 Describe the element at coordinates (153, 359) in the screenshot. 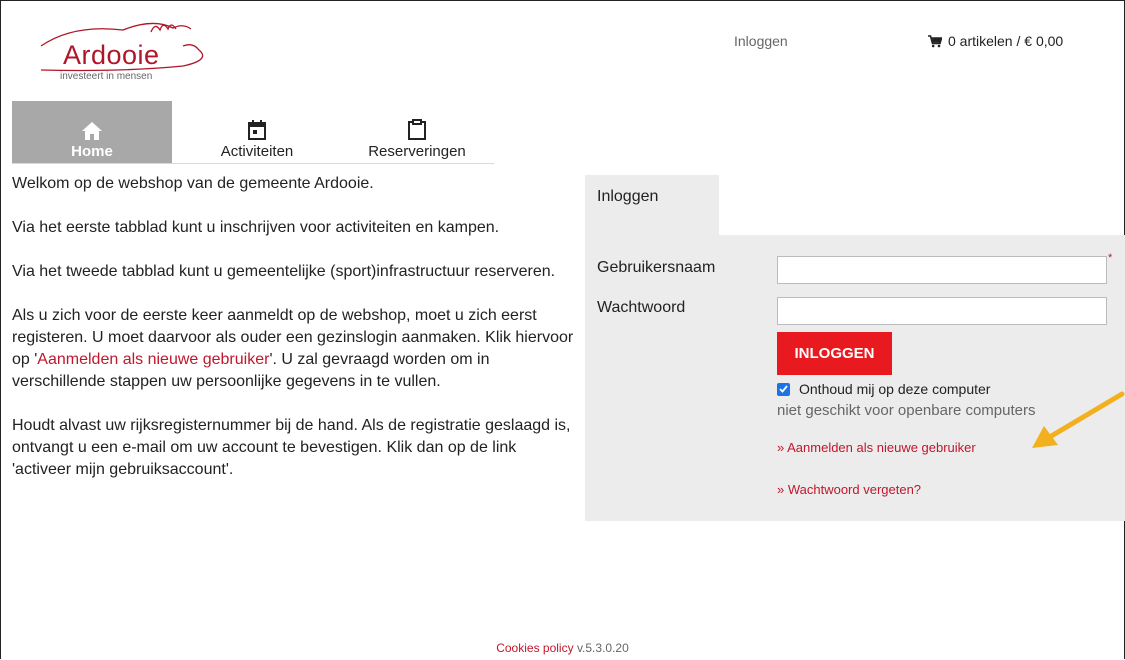

I see `register-inline-link: Aanmelden als nieuwe gebruiker` at that location.